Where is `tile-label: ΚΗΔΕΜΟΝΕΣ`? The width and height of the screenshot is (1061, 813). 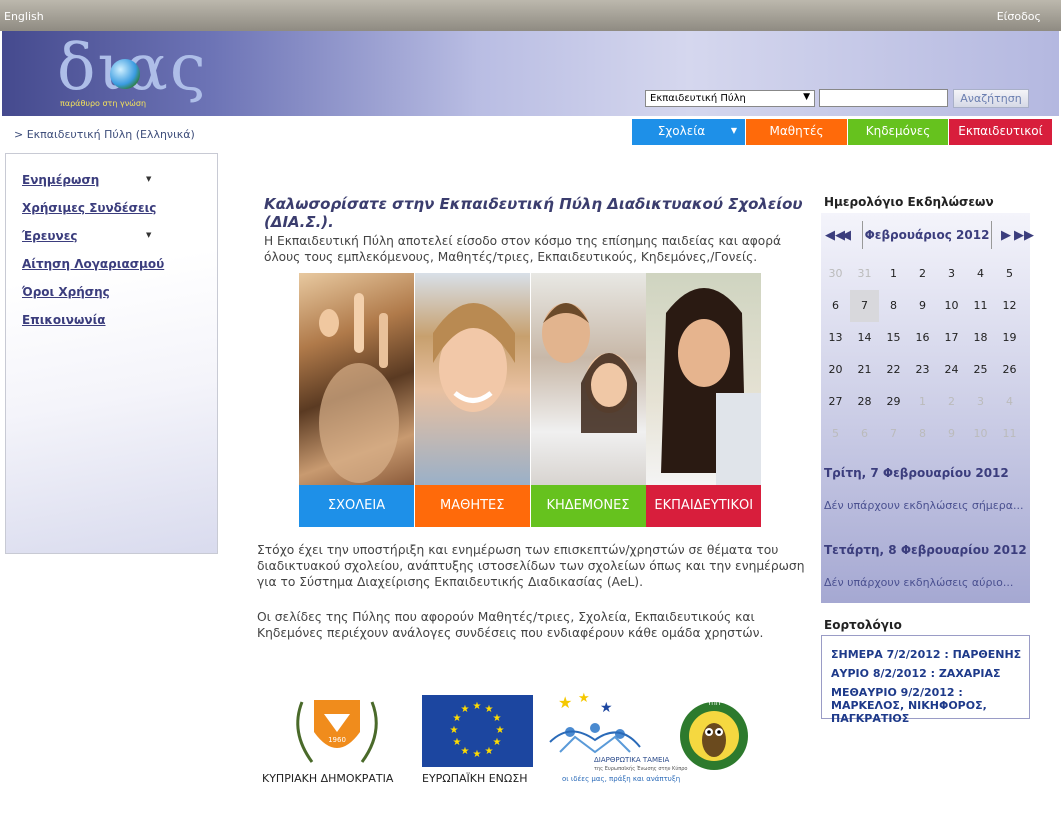 tile-label: ΚΗΔΕΜΟΝΕΣ is located at coordinates (588, 506).